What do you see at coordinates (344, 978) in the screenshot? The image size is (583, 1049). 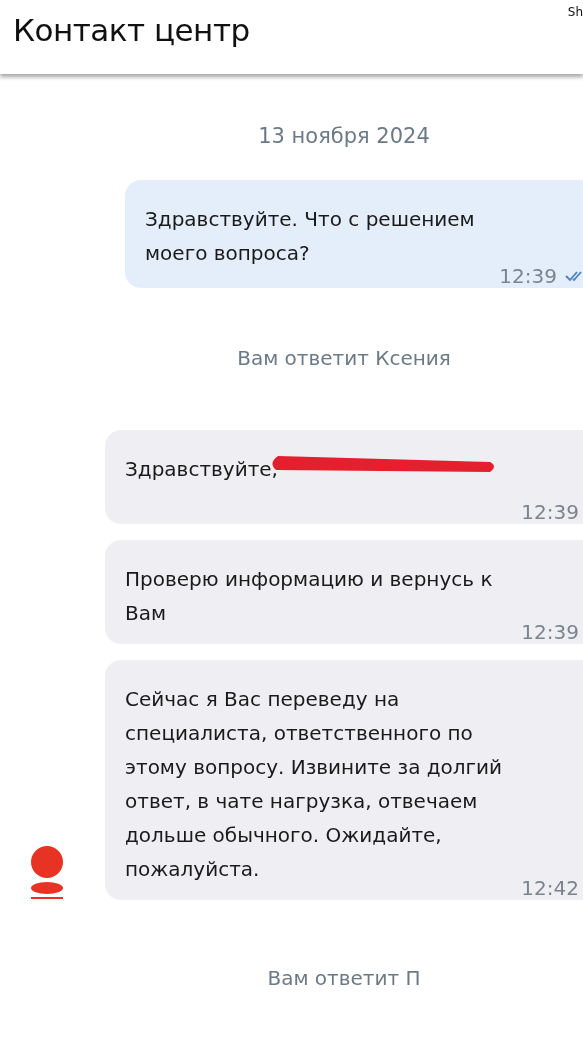 I see `agent-notice: Вам ответит П` at bounding box center [344, 978].